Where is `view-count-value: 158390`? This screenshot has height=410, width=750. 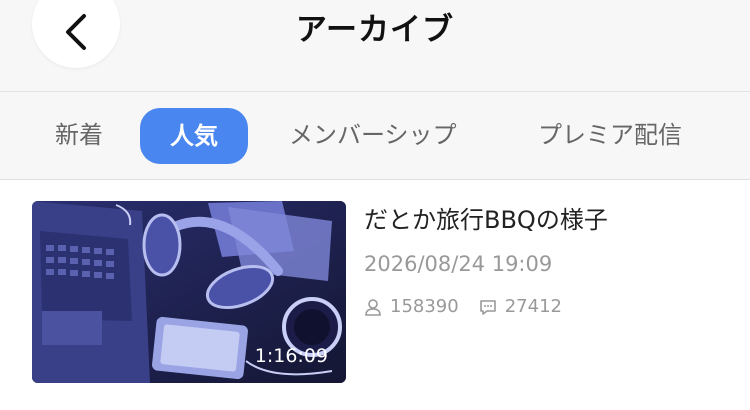 view-count-value: 158390 is located at coordinates (424, 306).